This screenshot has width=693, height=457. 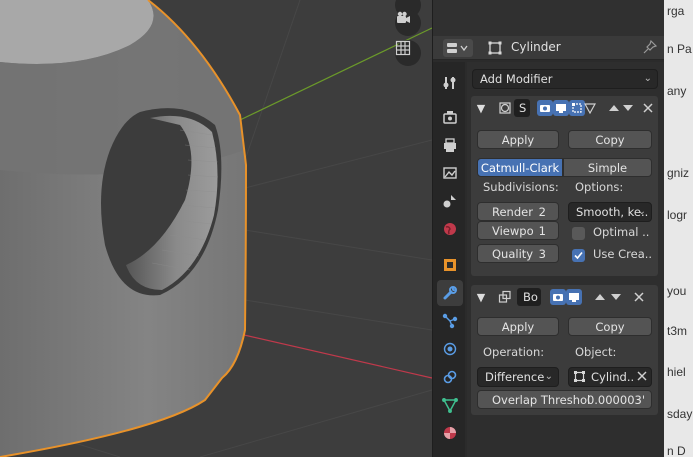 I want to click on properties-header: Cylinder, so click(x=549, y=48).